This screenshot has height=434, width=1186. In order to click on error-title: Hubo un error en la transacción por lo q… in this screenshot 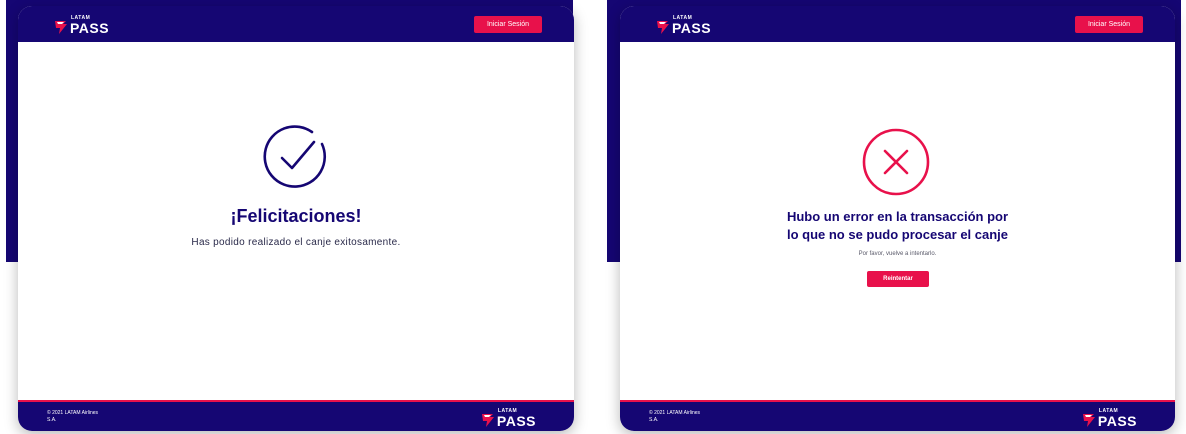, I will do `click(897, 225)`.